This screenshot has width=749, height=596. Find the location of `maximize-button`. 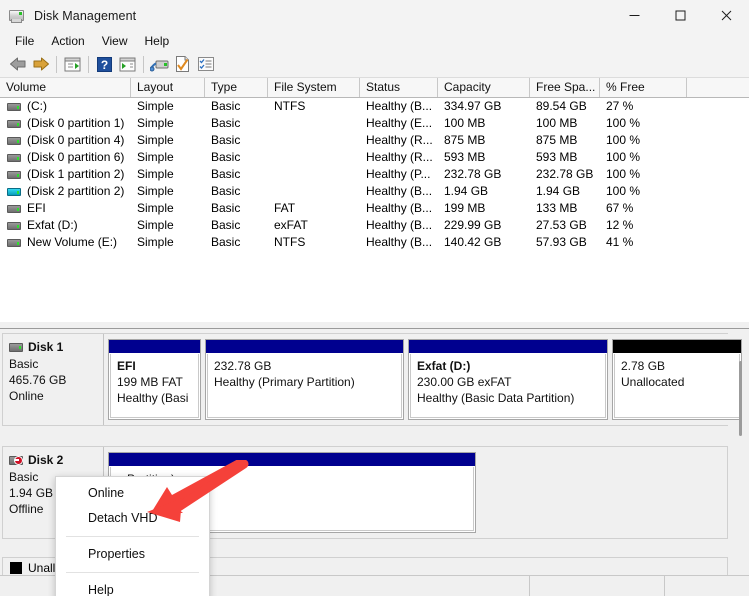

maximize-button is located at coordinates (680, 15).